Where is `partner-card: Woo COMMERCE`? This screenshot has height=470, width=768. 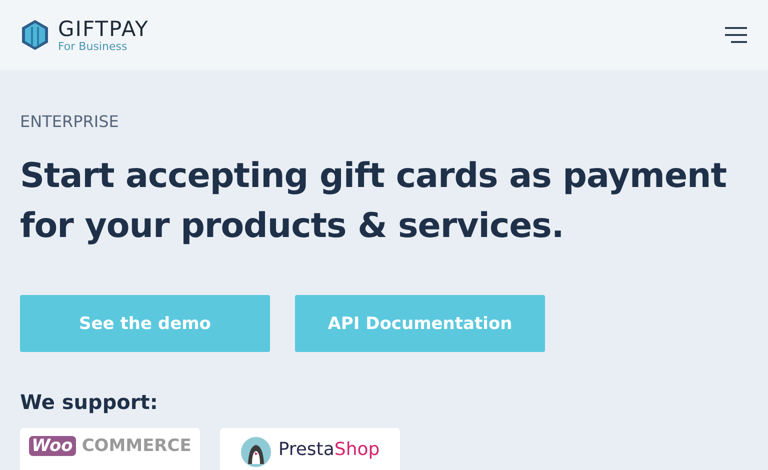 partner-card: Woo COMMERCE is located at coordinates (110, 449).